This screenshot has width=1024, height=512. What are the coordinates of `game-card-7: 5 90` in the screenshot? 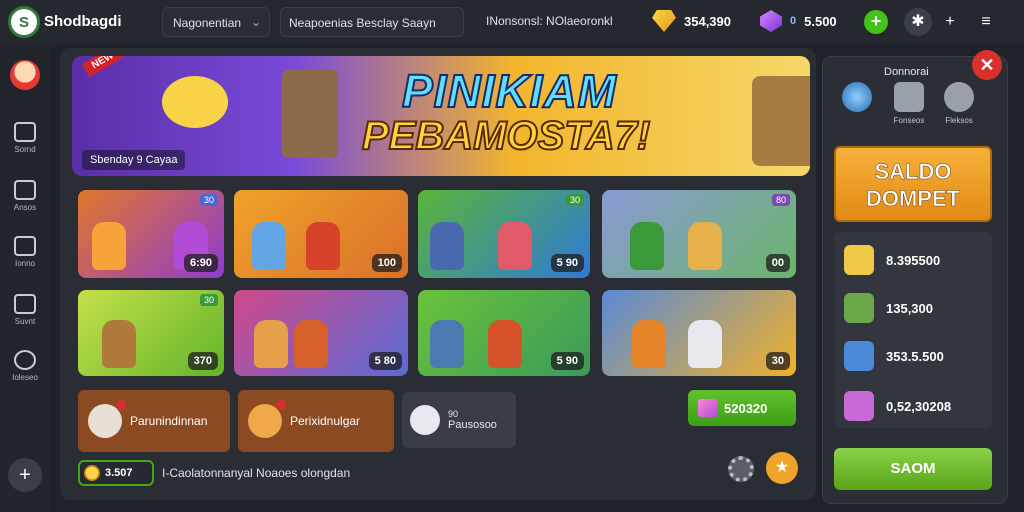 It's located at (504, 333).